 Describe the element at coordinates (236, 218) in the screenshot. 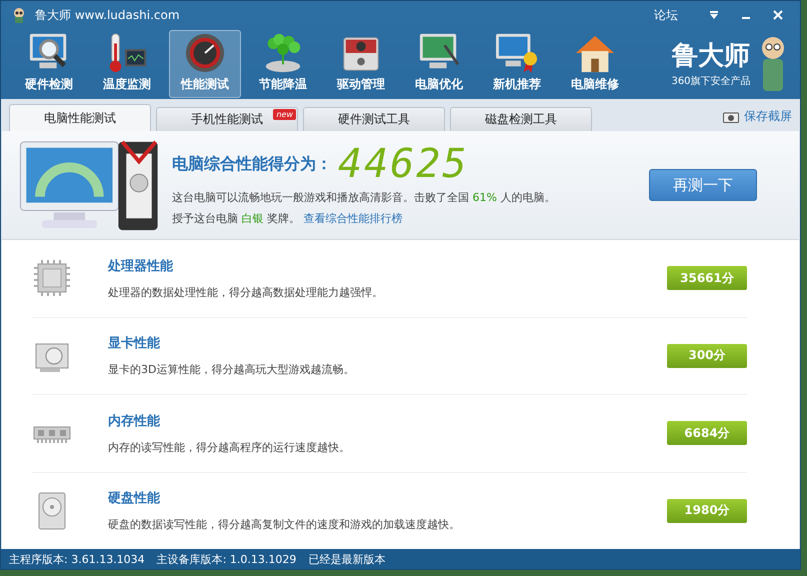

I see `medal-text: 授予这台电脑 白银 奖牌。` at that location.